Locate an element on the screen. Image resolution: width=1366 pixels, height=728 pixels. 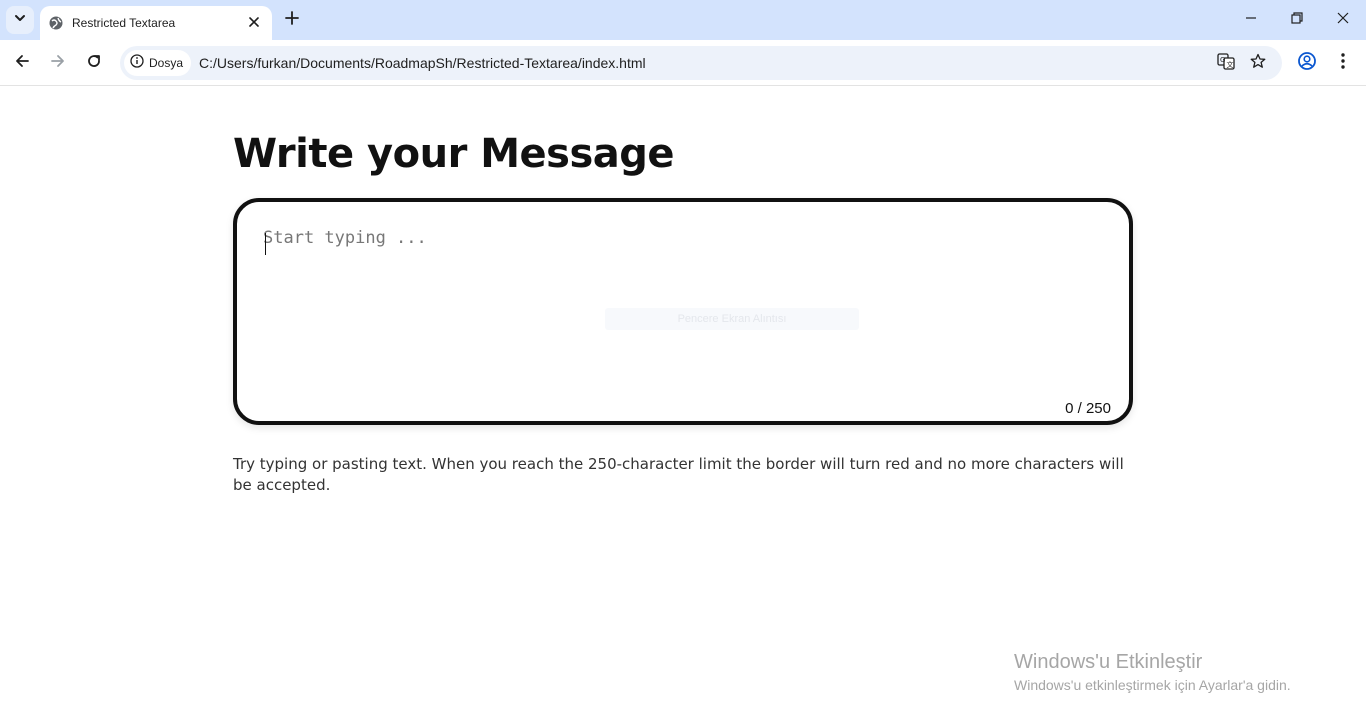
profile-button is located at coordinates (1307, 63).